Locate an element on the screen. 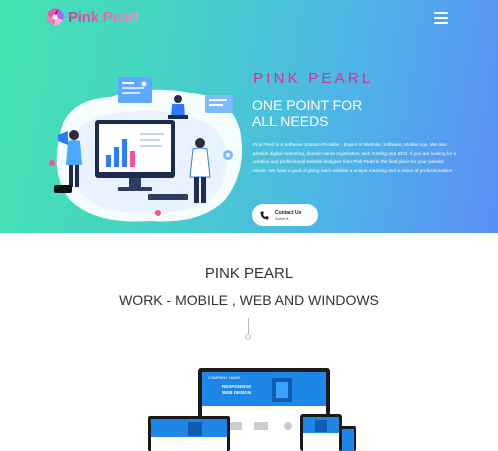 The height and width of the screenshot is (451, 498). logo-mark-icon is located at coordinates (55, 17).